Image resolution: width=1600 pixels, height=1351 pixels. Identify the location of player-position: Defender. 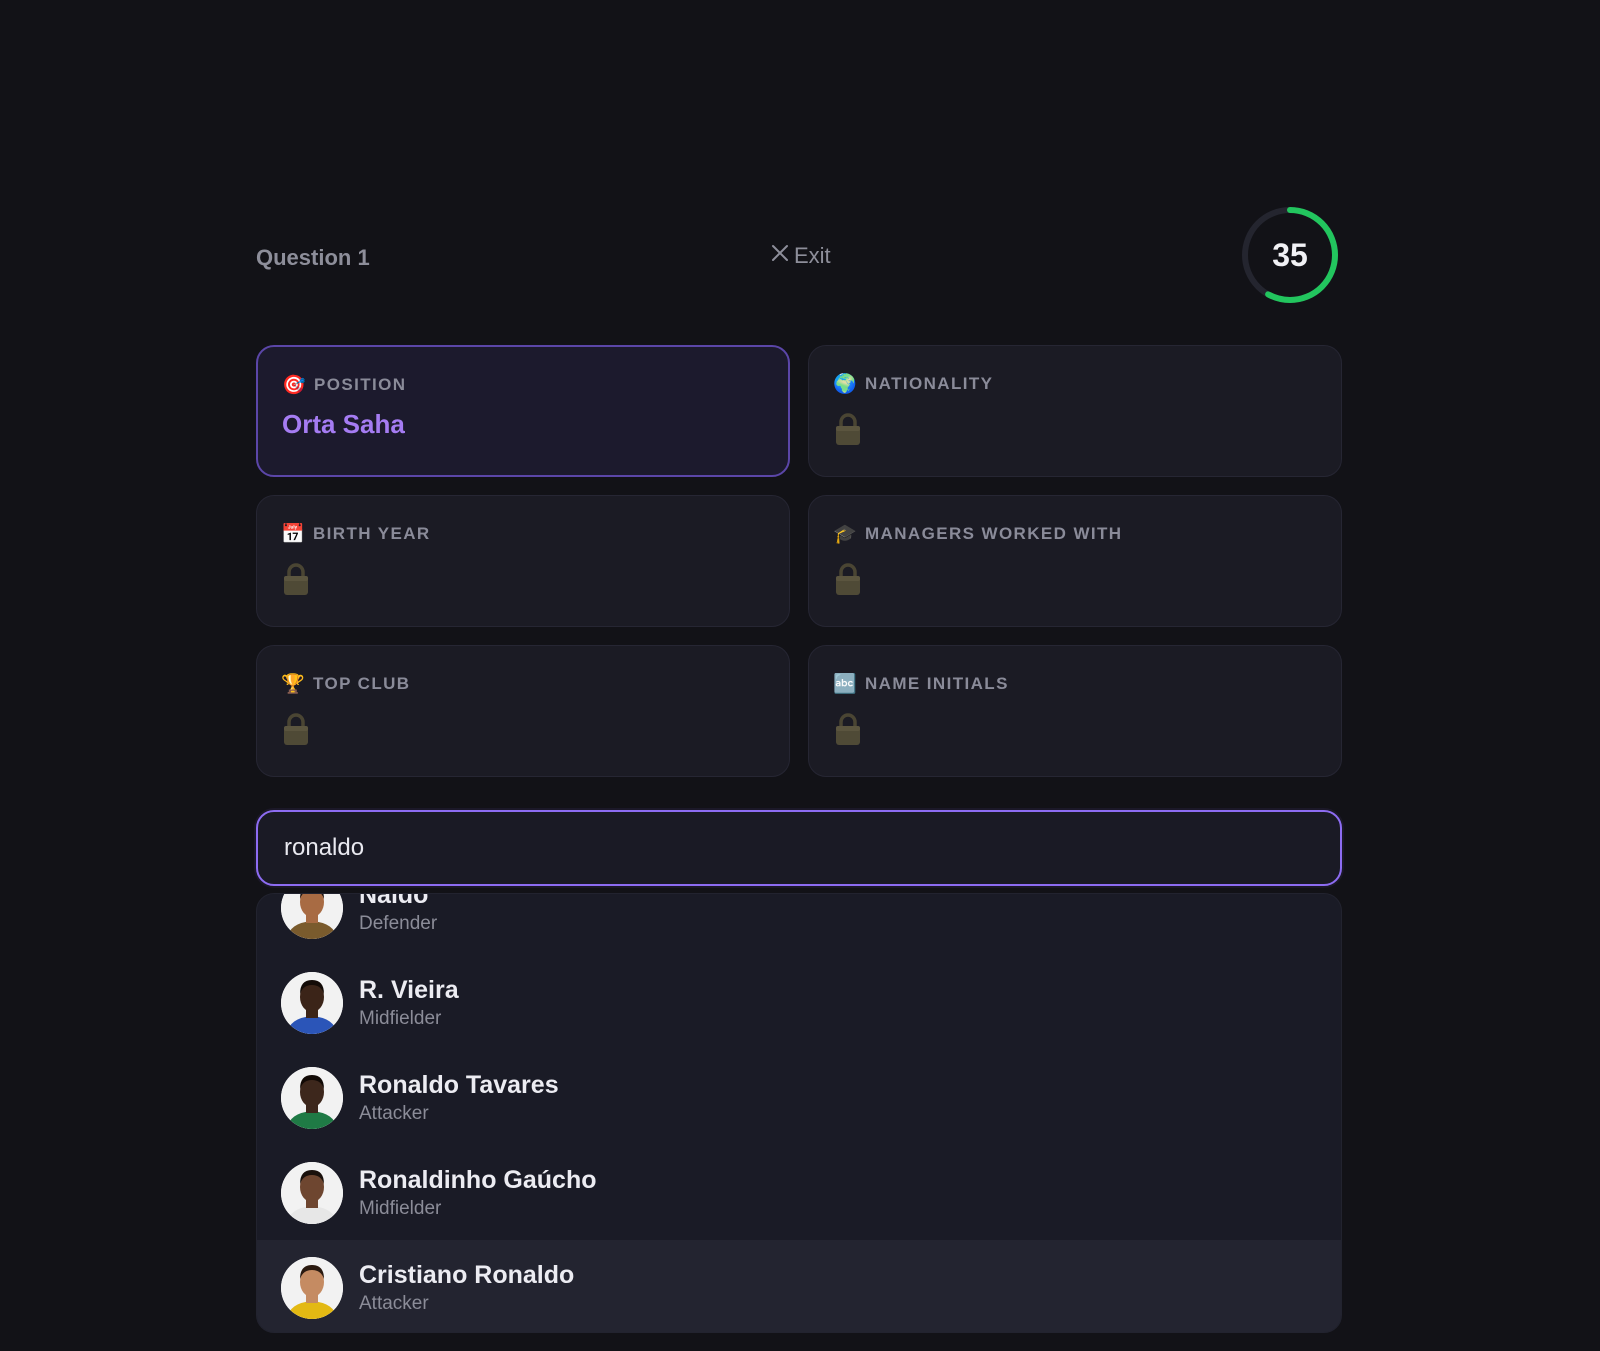
(398, 923).